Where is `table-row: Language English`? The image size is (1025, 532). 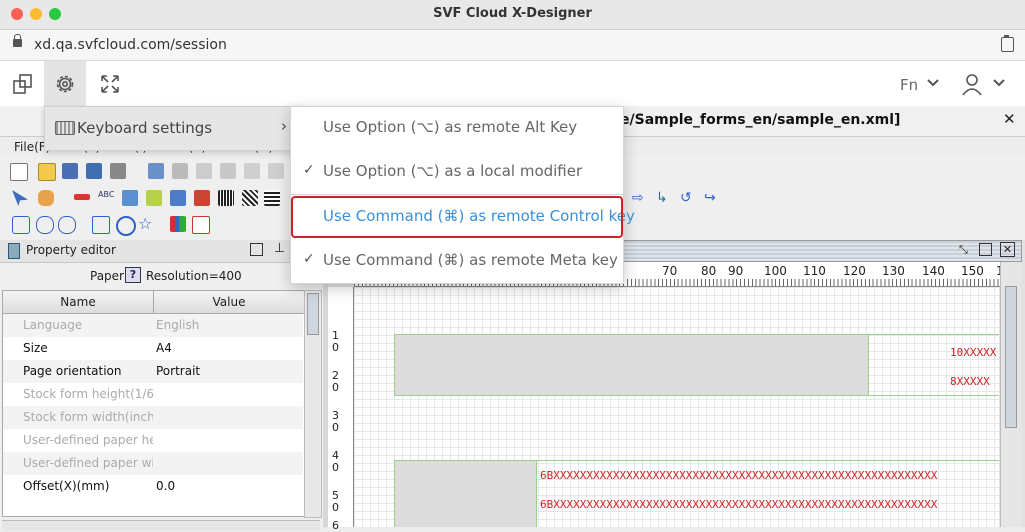
table-row: Language English is located at coordinates (153, 325).